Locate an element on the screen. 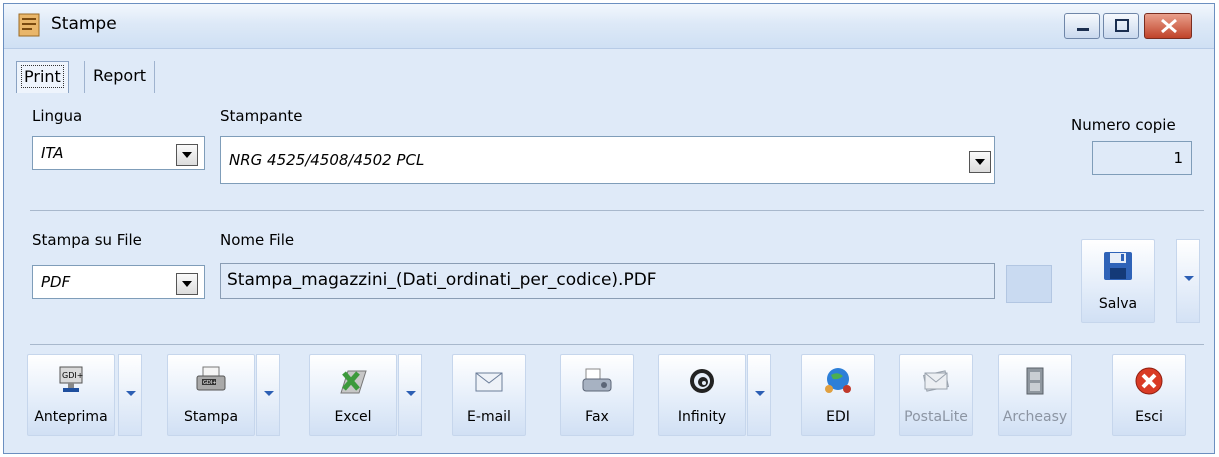  window-title: Stampe is located at coordinates (84, 24).